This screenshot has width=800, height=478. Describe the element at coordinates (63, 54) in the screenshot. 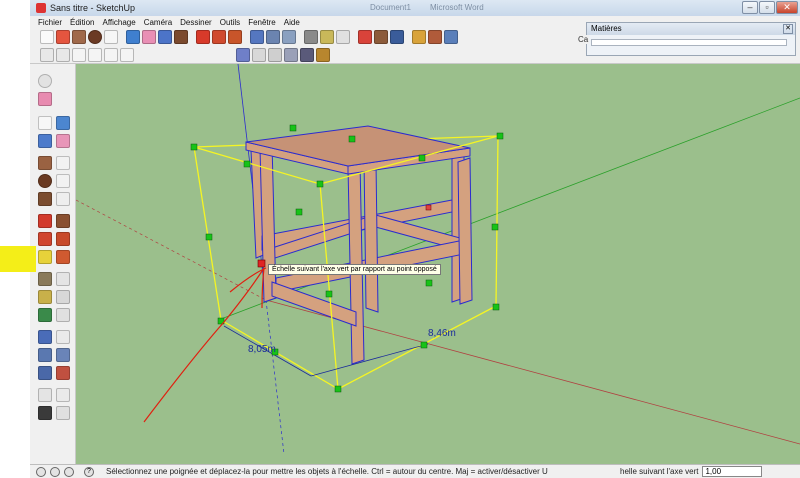

I see `top-view-icon` at that location.